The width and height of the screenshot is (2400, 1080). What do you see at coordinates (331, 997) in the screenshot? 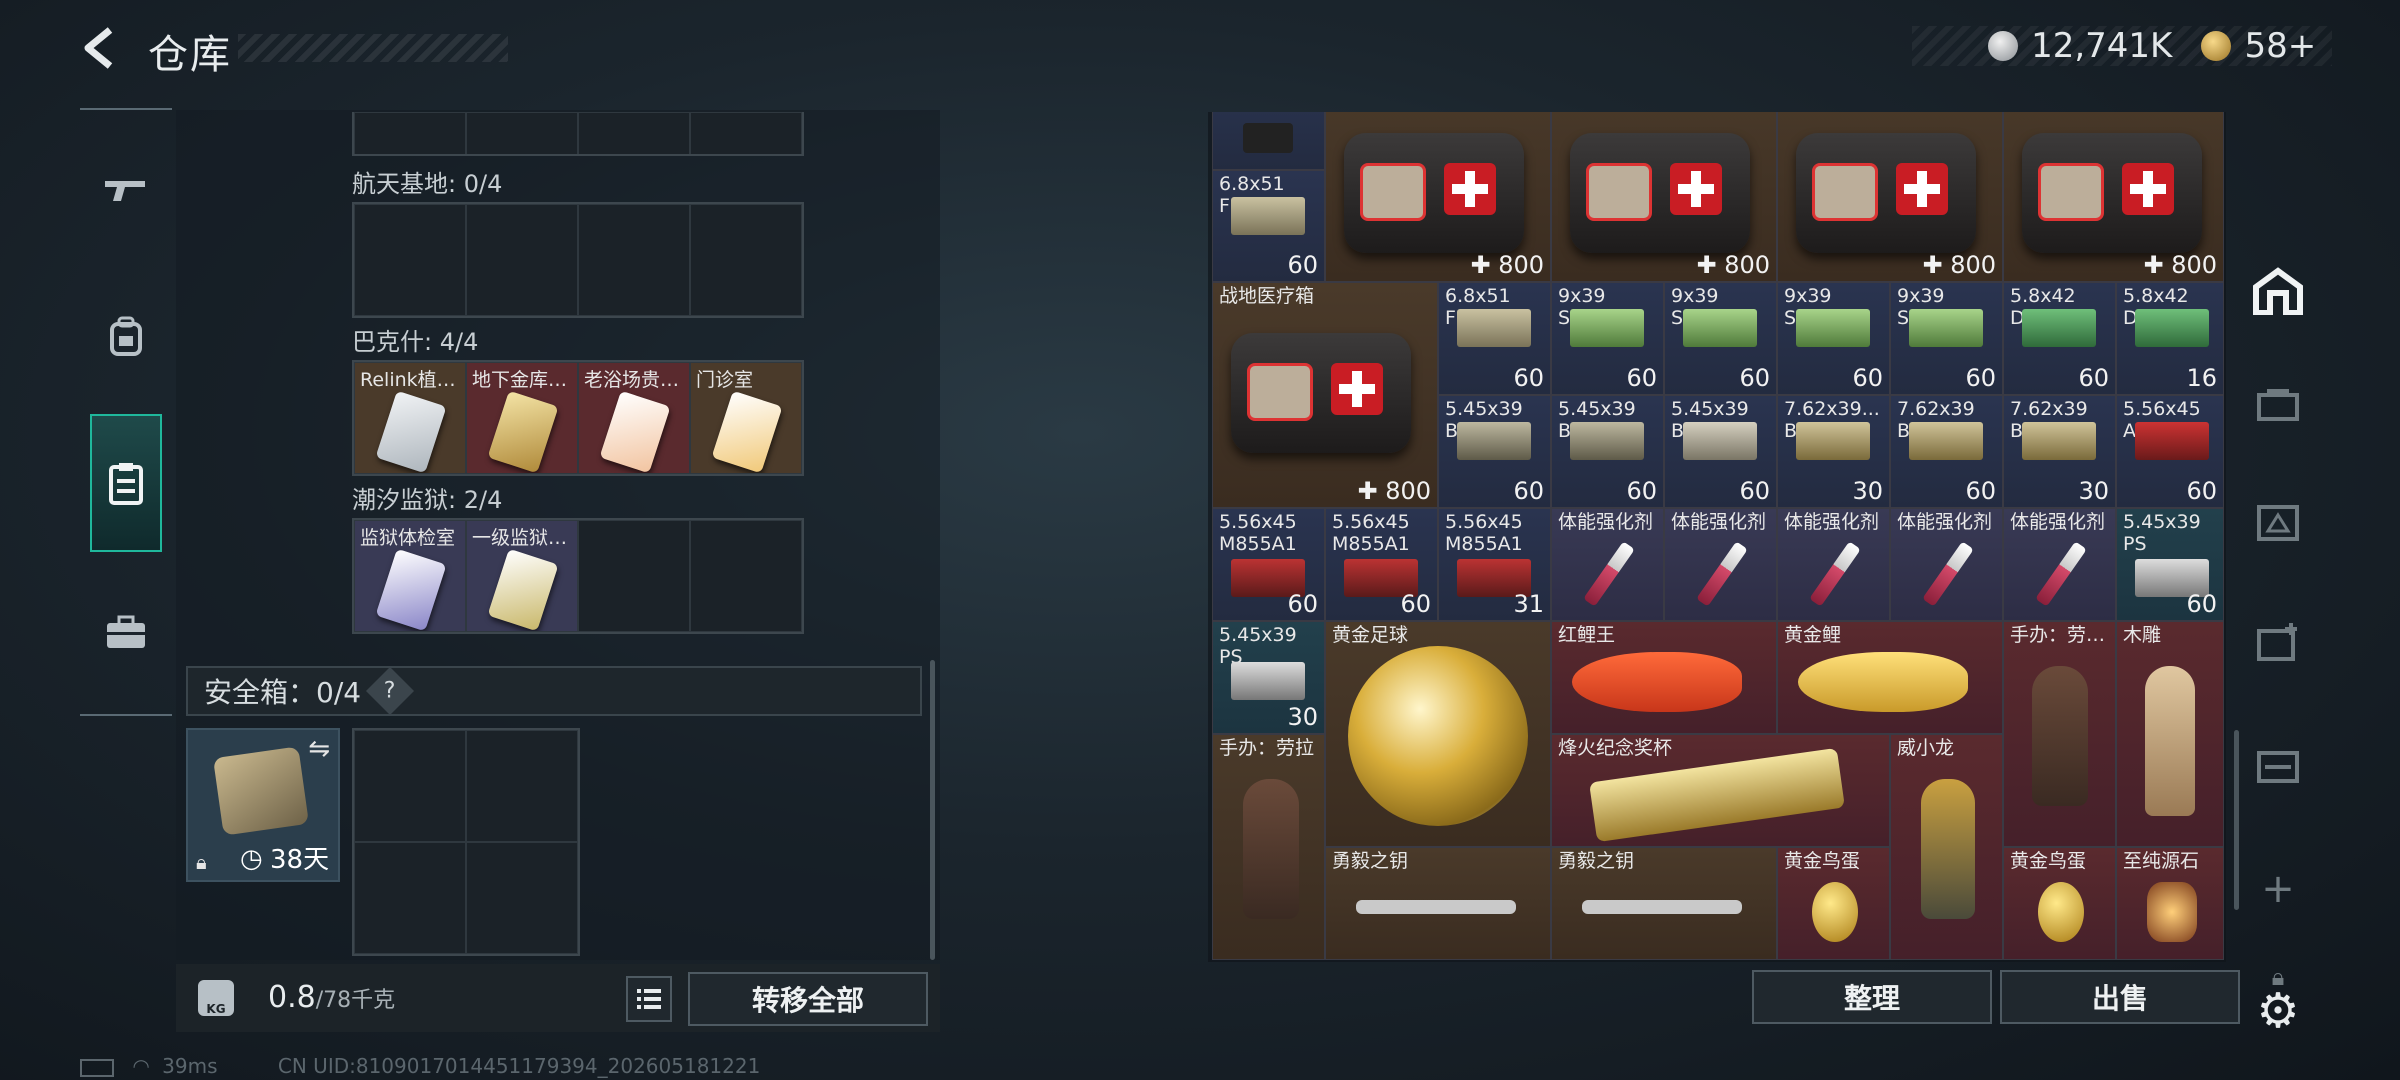
I see `weight-readout: 0.8/78千克` at bounding box center [331, 997].